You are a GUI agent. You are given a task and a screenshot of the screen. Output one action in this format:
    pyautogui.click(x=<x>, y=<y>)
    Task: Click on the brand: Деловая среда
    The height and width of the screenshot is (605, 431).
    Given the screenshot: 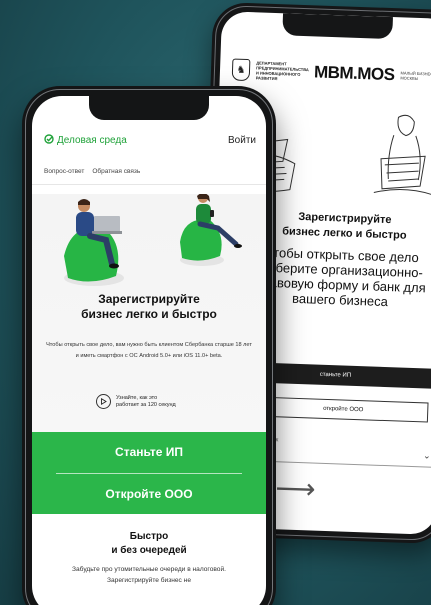 What is the action you would take?
    pyautogui.click(x=85, y=140)
    